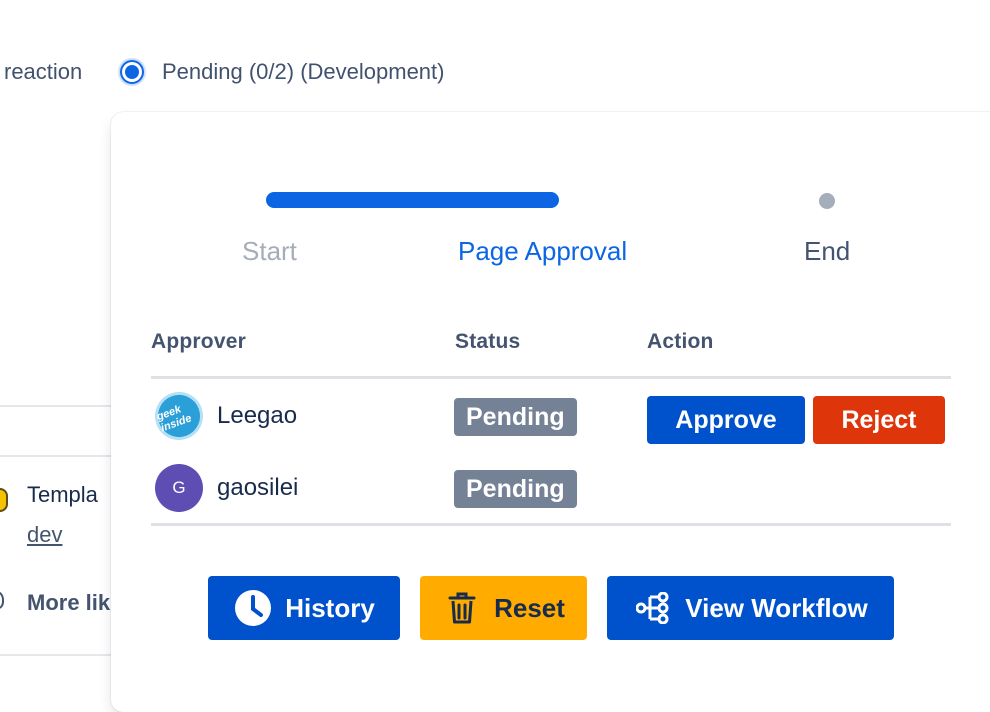 The height and width of the screenshot is (712, 990). I want to click on progress-bar, so click(412, 200).